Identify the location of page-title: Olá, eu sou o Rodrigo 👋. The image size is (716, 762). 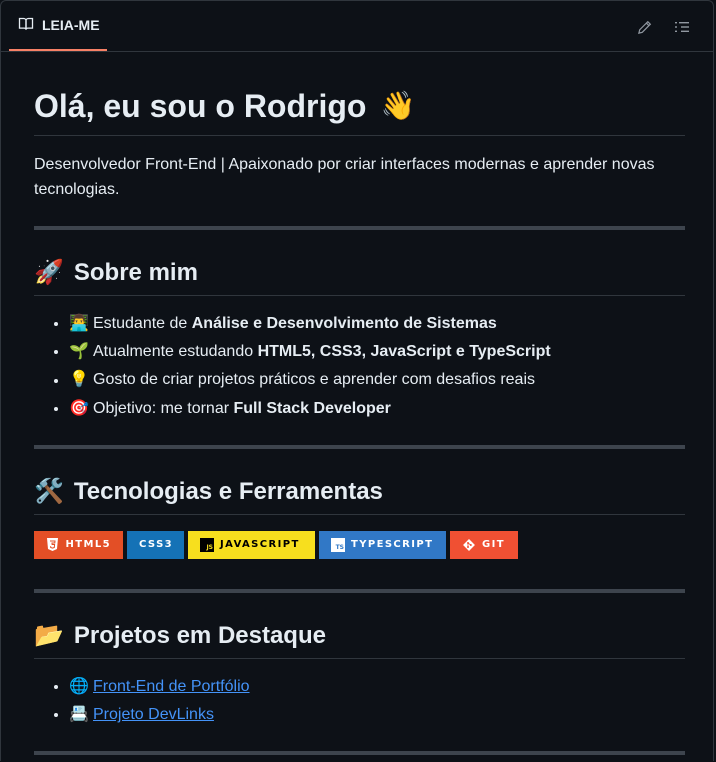
(359, 93).